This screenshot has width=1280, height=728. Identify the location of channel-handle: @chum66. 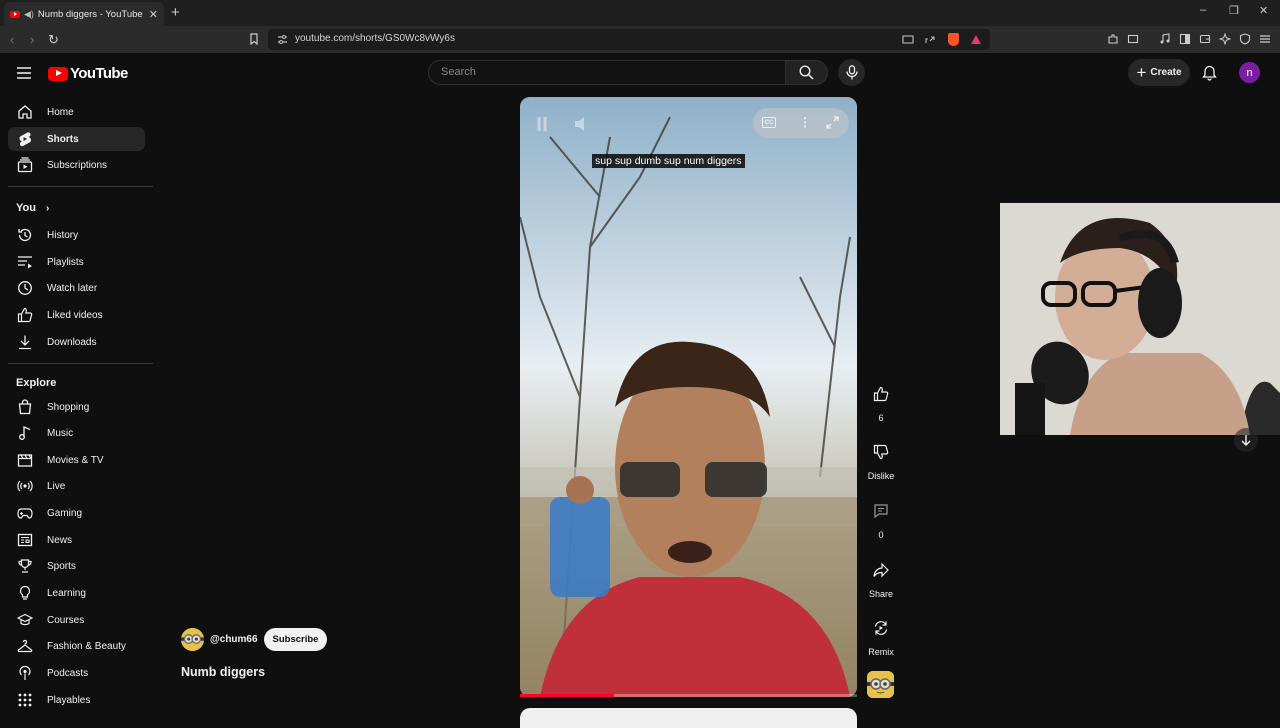
(234, 639).